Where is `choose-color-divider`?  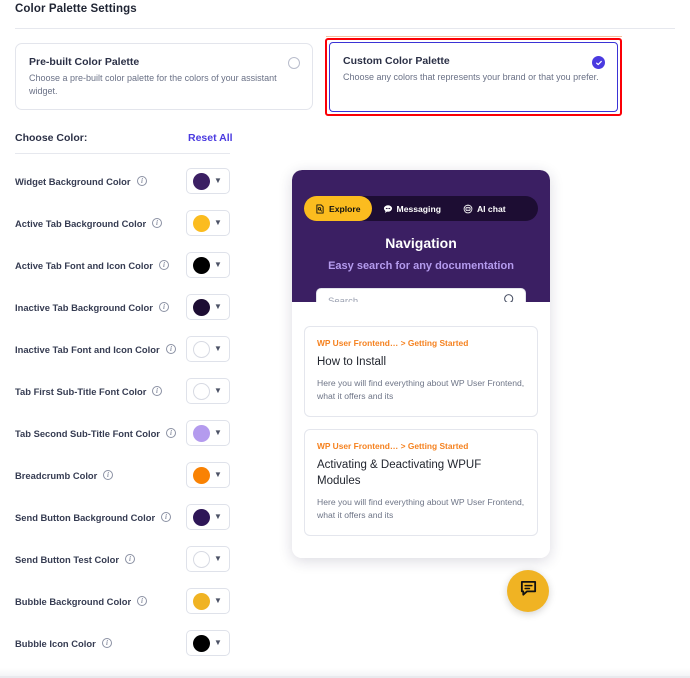
choose-color-divider is located at coordinates (122, 153).